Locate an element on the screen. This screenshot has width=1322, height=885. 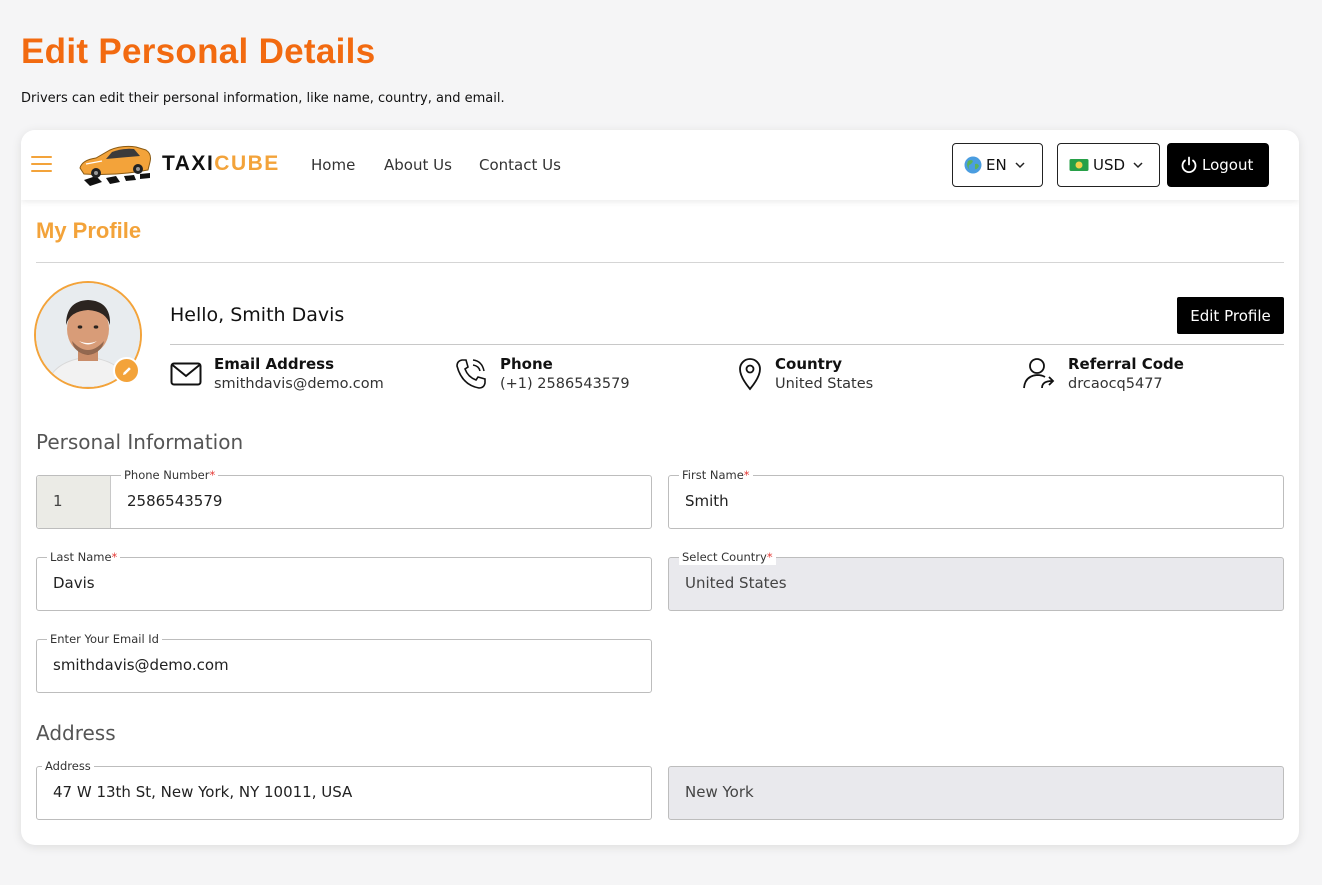
phone-country-code-value: 1 is located at coordinates (58, 501).